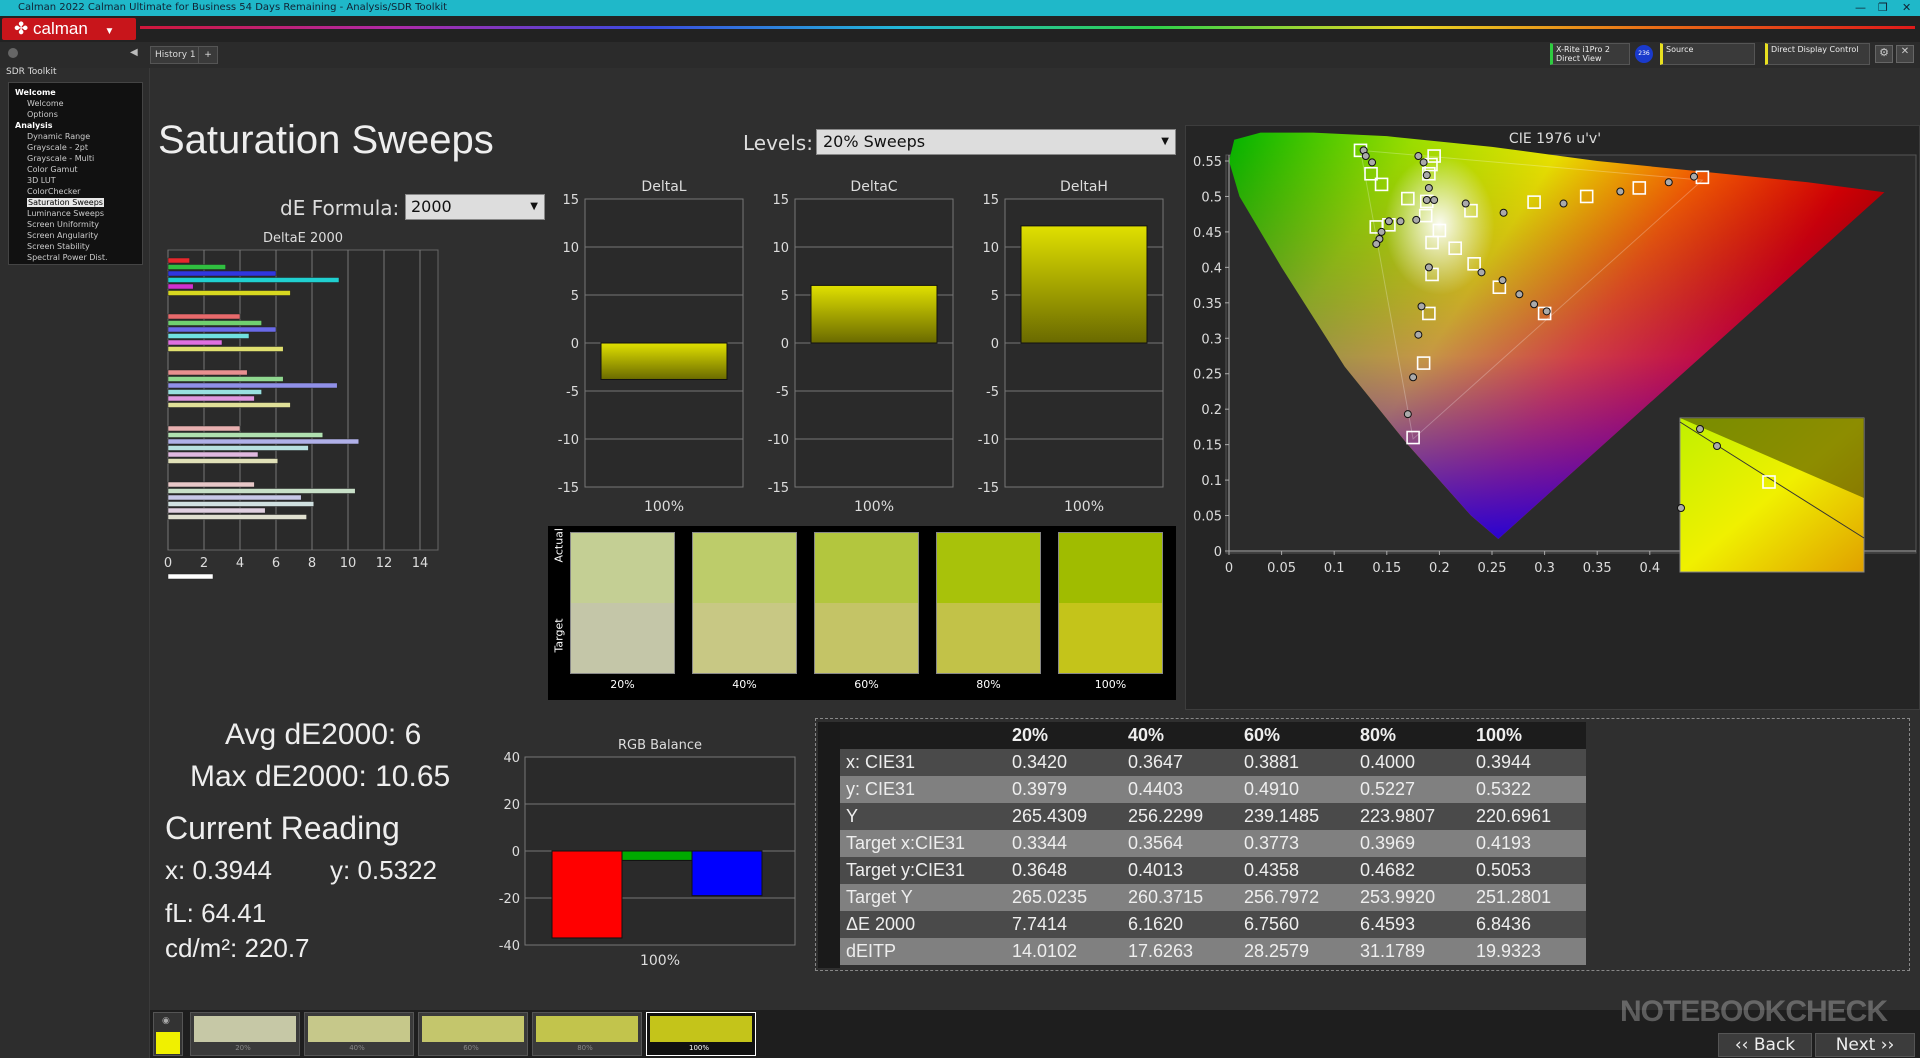 The image size is (1920, 1058). I want to click on back-label: Back, so click(1774, 1045).